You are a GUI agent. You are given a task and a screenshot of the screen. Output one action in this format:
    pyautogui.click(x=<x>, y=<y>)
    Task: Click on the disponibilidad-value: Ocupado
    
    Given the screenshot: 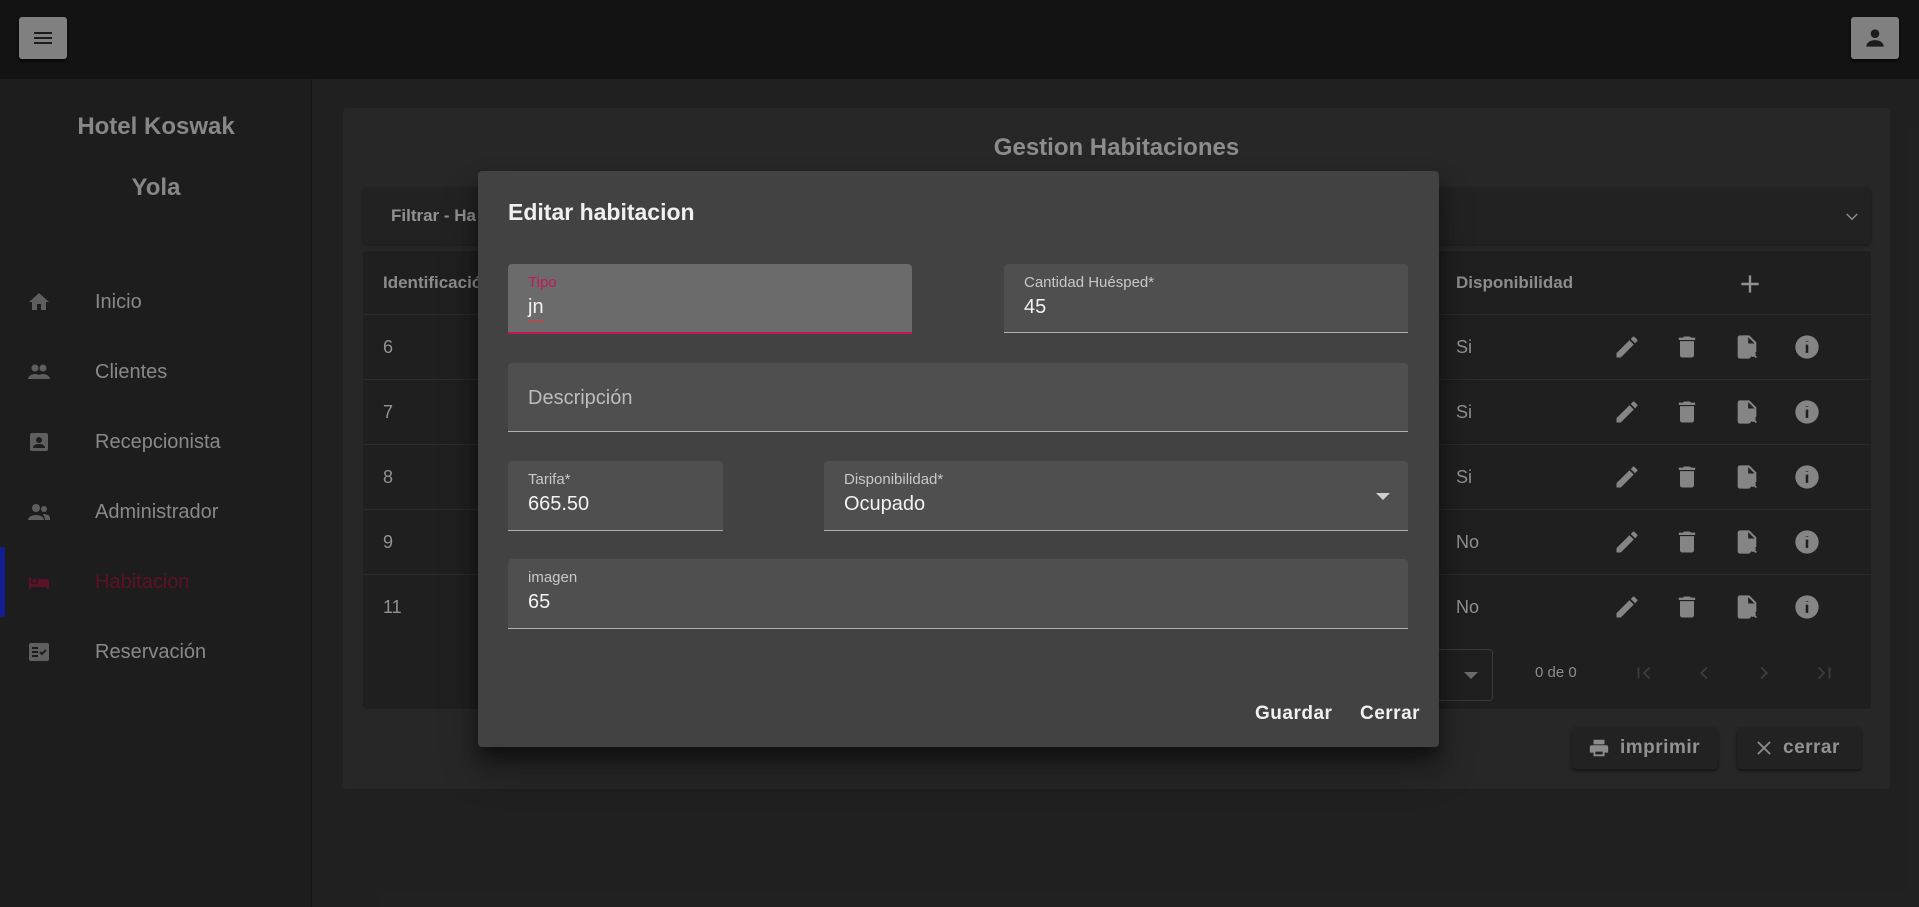 What is the action you would take?
    pyautogui.click(x=885, y=504)
    